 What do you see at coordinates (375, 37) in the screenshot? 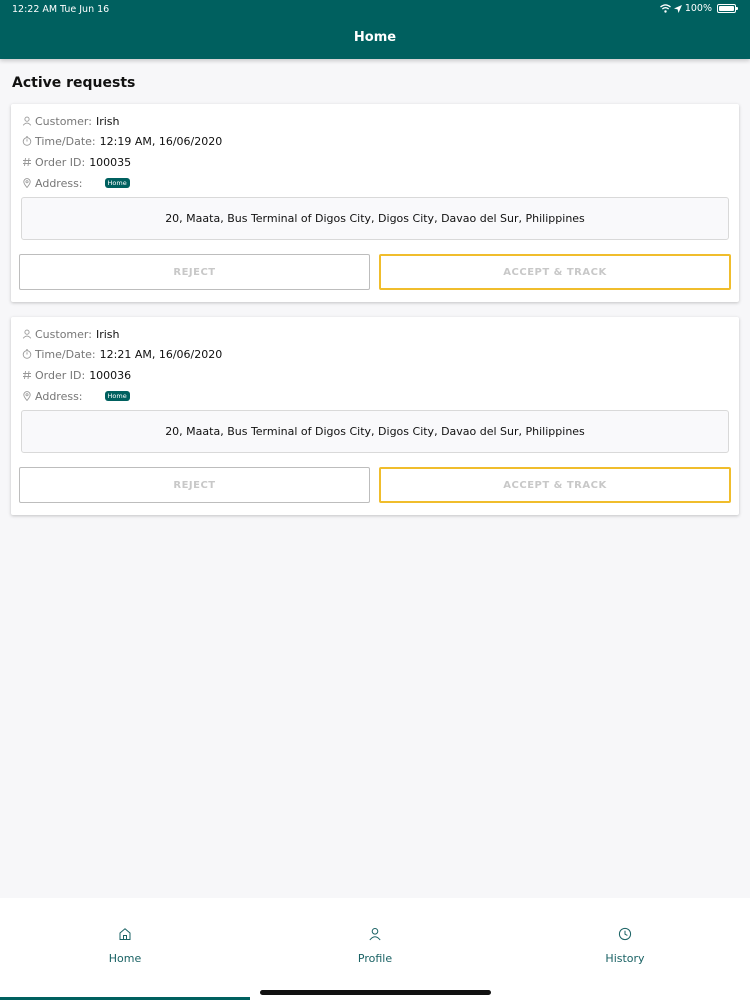
I see `page-title: Home` at bounding box center [375, 37].